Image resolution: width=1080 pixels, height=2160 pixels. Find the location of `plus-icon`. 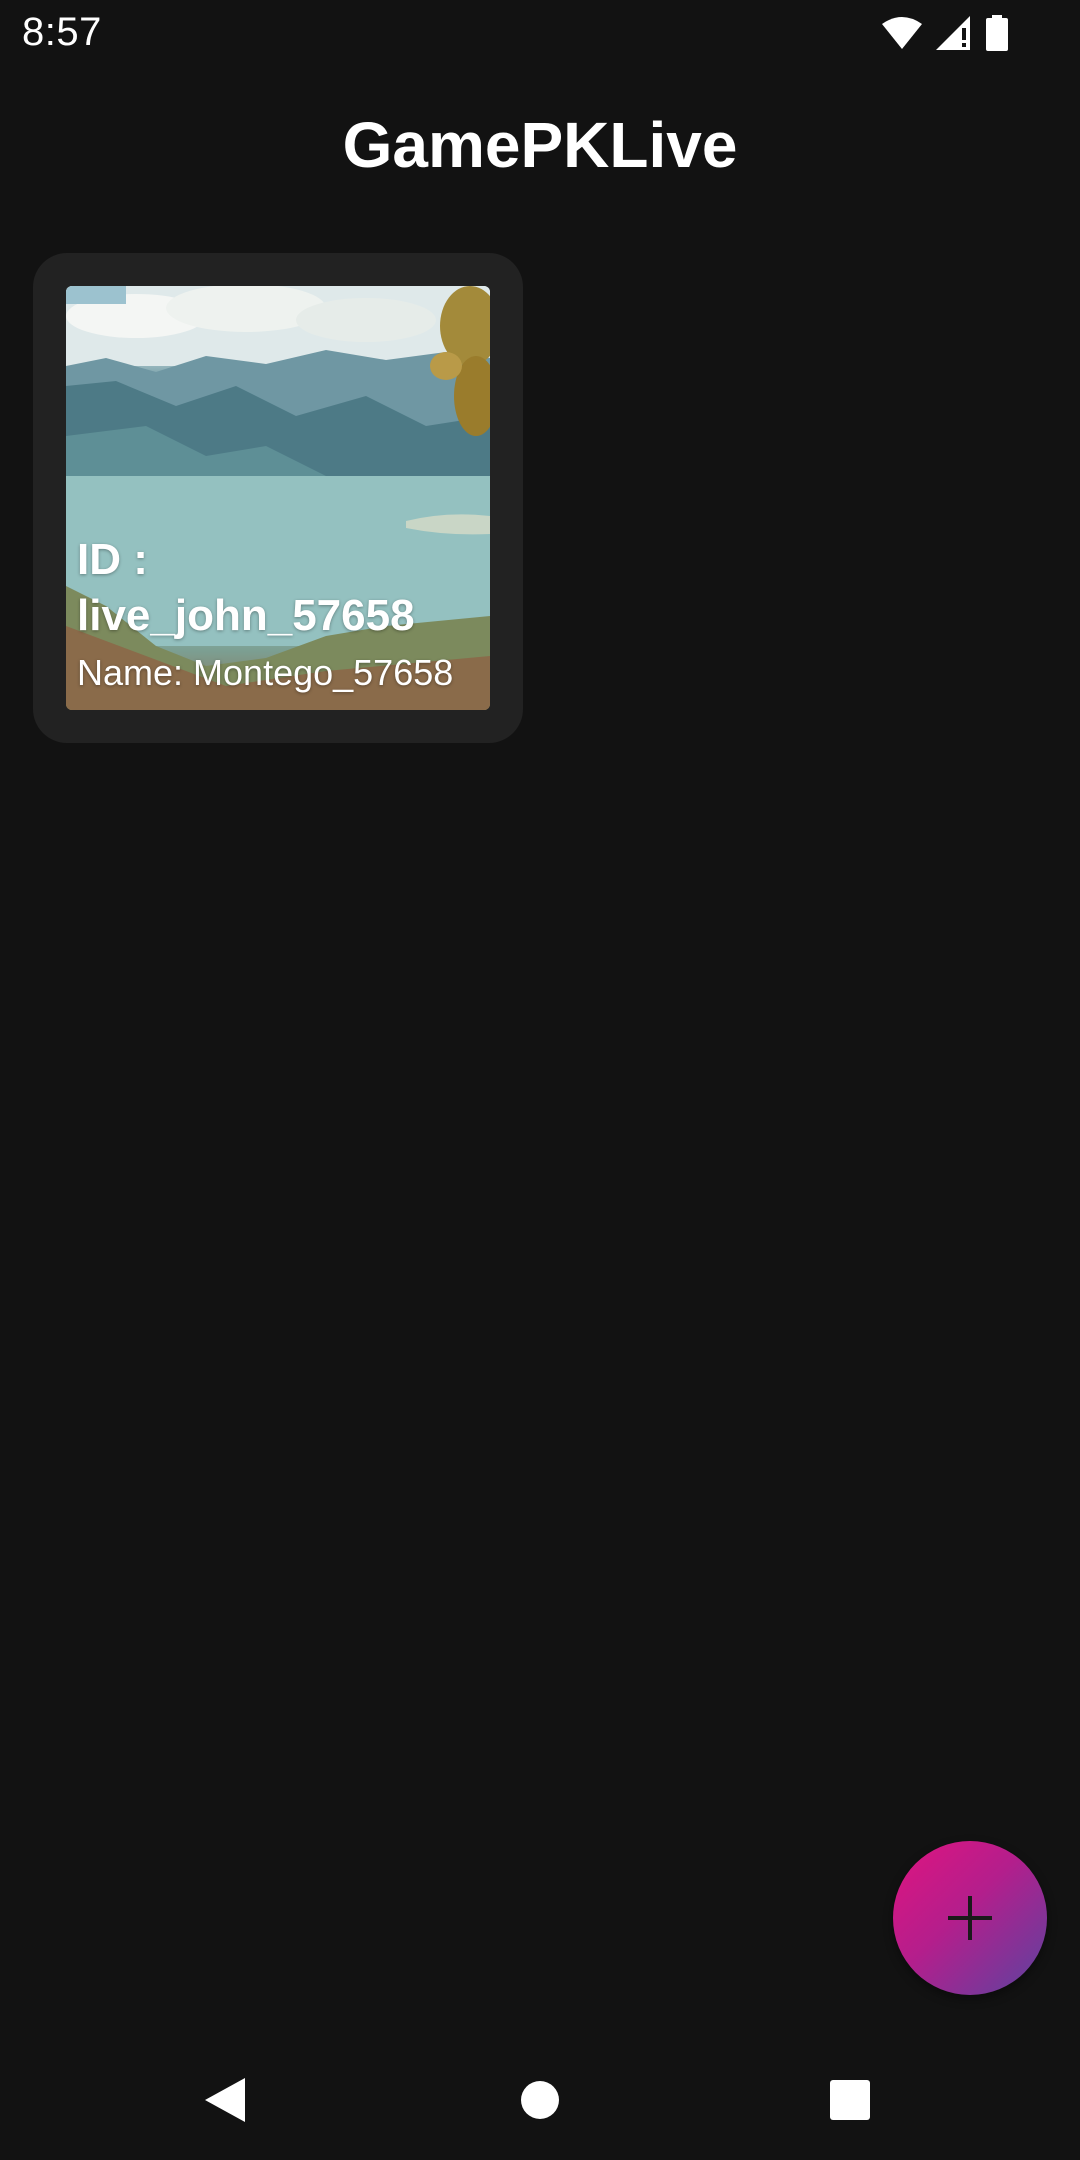

plus-icon is located at coordinates (970, 1918).